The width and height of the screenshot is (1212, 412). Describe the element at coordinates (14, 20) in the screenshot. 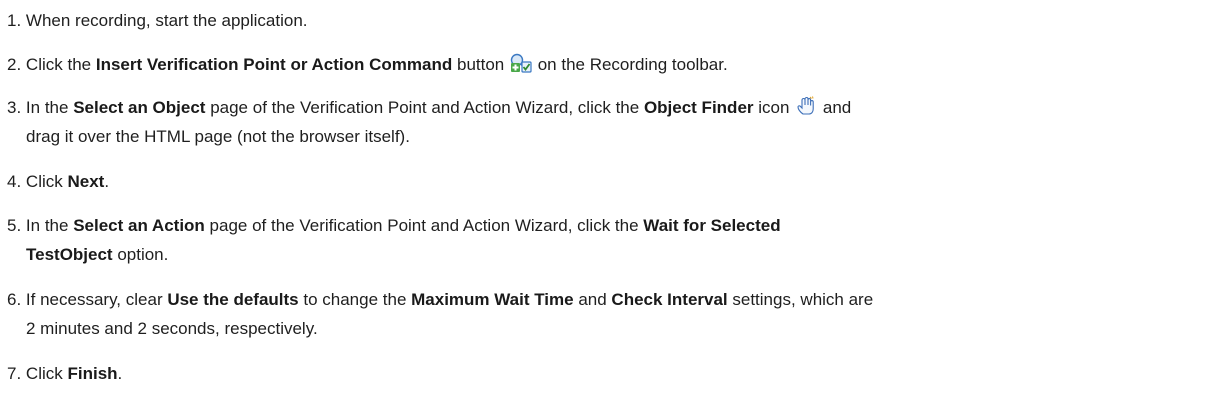

I see `step-number: 1.` at that location.